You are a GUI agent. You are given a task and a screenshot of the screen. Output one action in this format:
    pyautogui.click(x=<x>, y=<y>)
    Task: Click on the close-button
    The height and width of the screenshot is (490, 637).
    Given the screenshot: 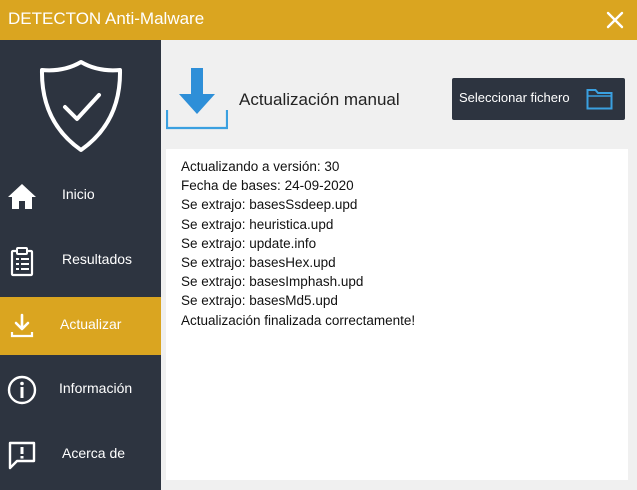 What is the action you would take?
    pyautogui.click(x=615, y=20)
    